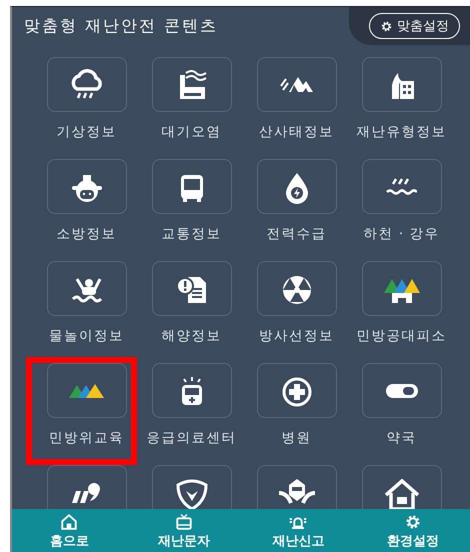  What do you see at coordinates (401, 336) in the screenshot?
I see `menu-label: 민방공대피소` at bounding box center [401, 336].